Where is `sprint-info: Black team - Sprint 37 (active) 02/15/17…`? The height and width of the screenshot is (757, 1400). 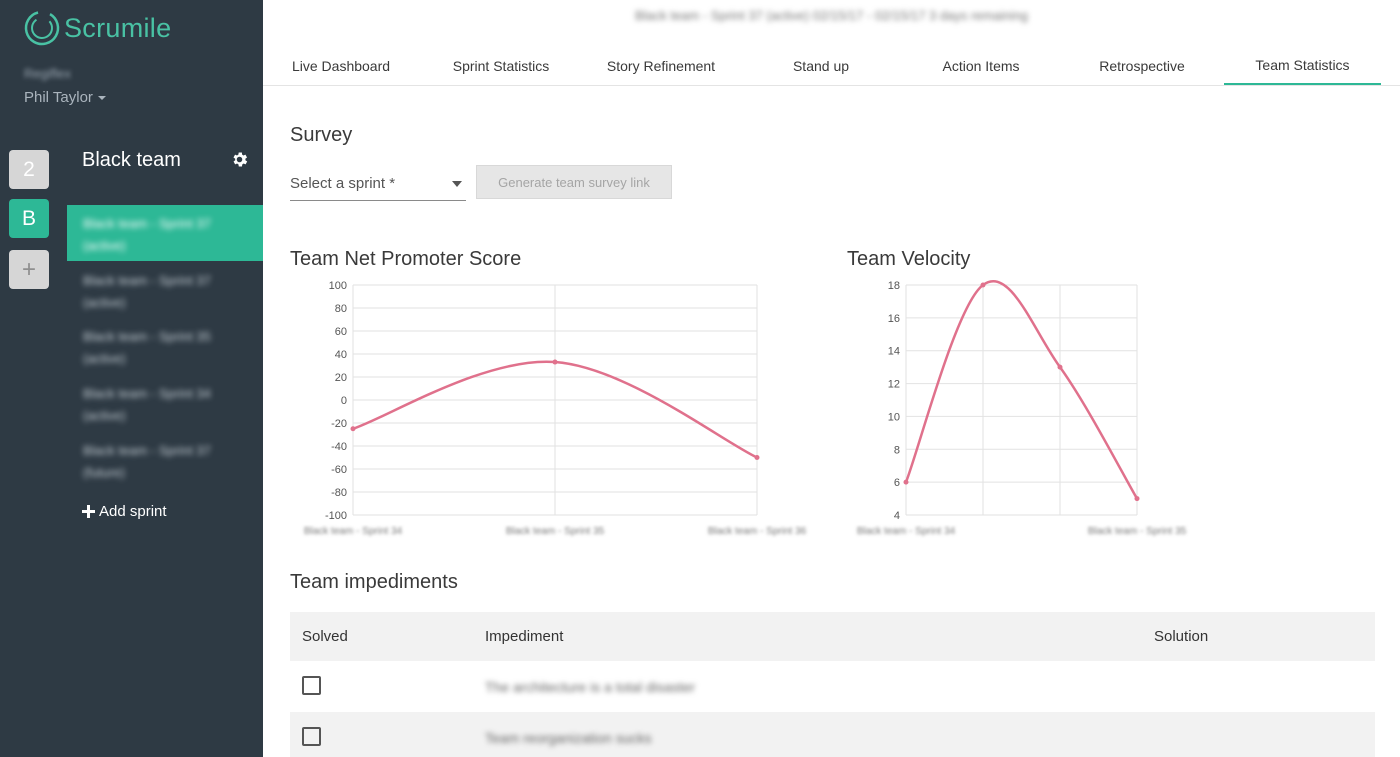 sprint-info: Black team - Sprint 37 (active) 02/15/17… is located at coordinates (831, 15).